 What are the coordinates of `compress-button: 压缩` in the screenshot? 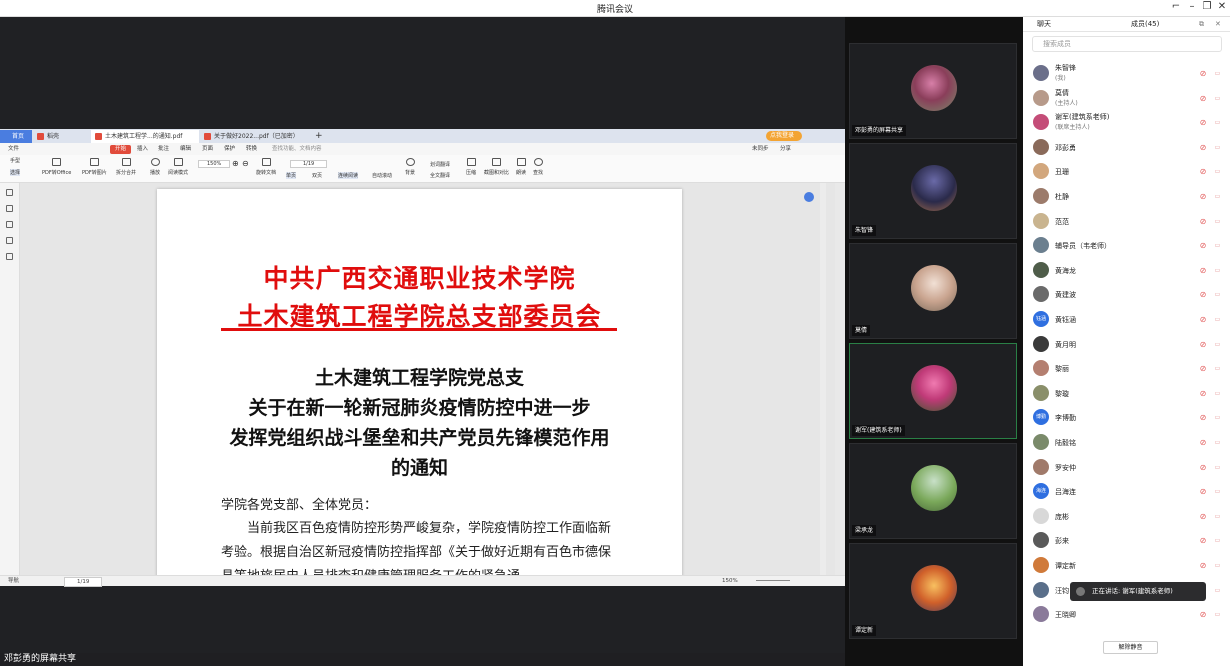 It's located at (471, 167).